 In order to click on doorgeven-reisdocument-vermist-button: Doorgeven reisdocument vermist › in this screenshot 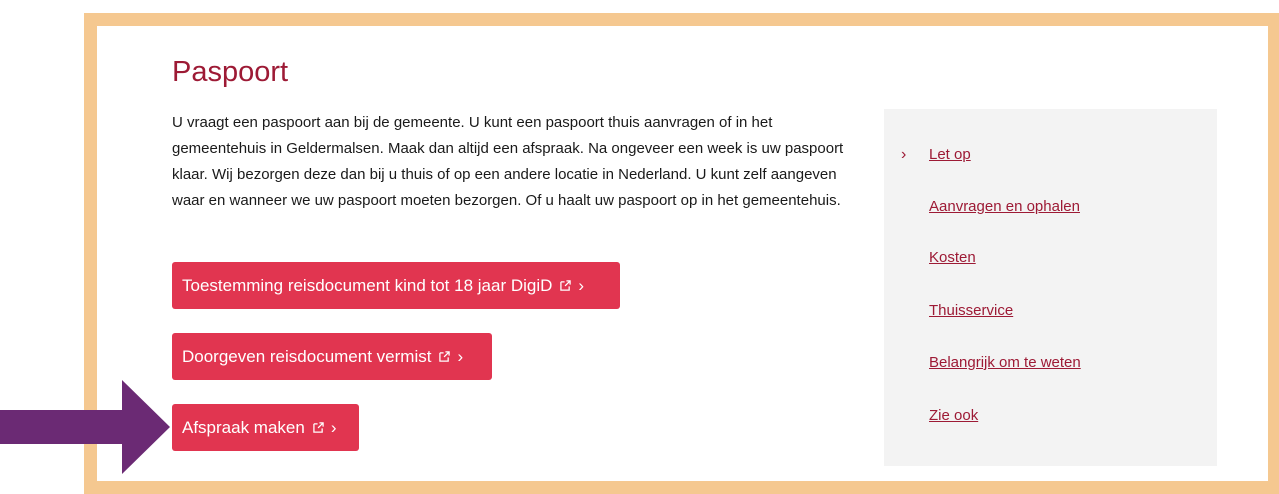, I will do `click(332, 356)`.